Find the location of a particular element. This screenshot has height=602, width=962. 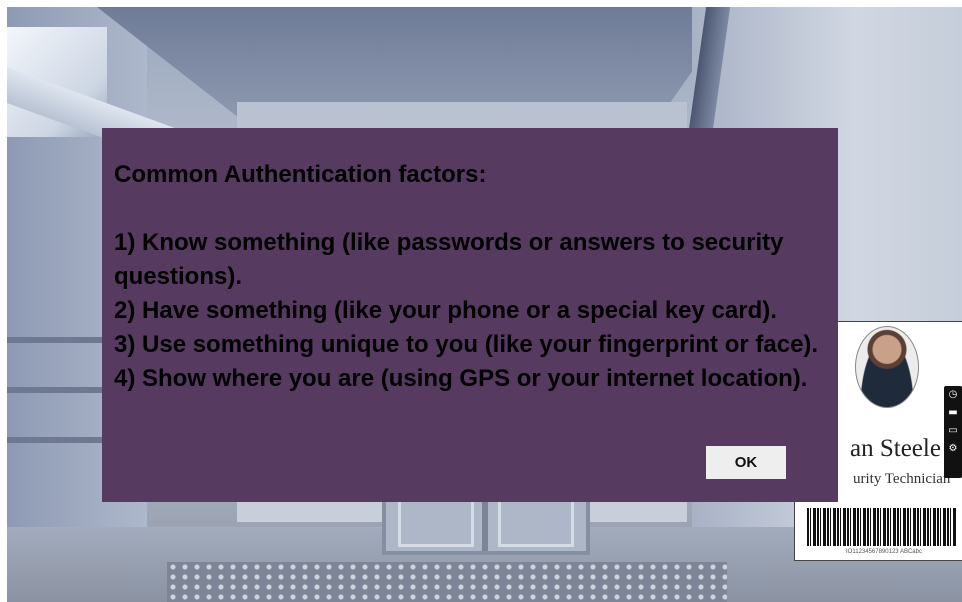

window-icon: ▭ is located at coordinates (953, 431).